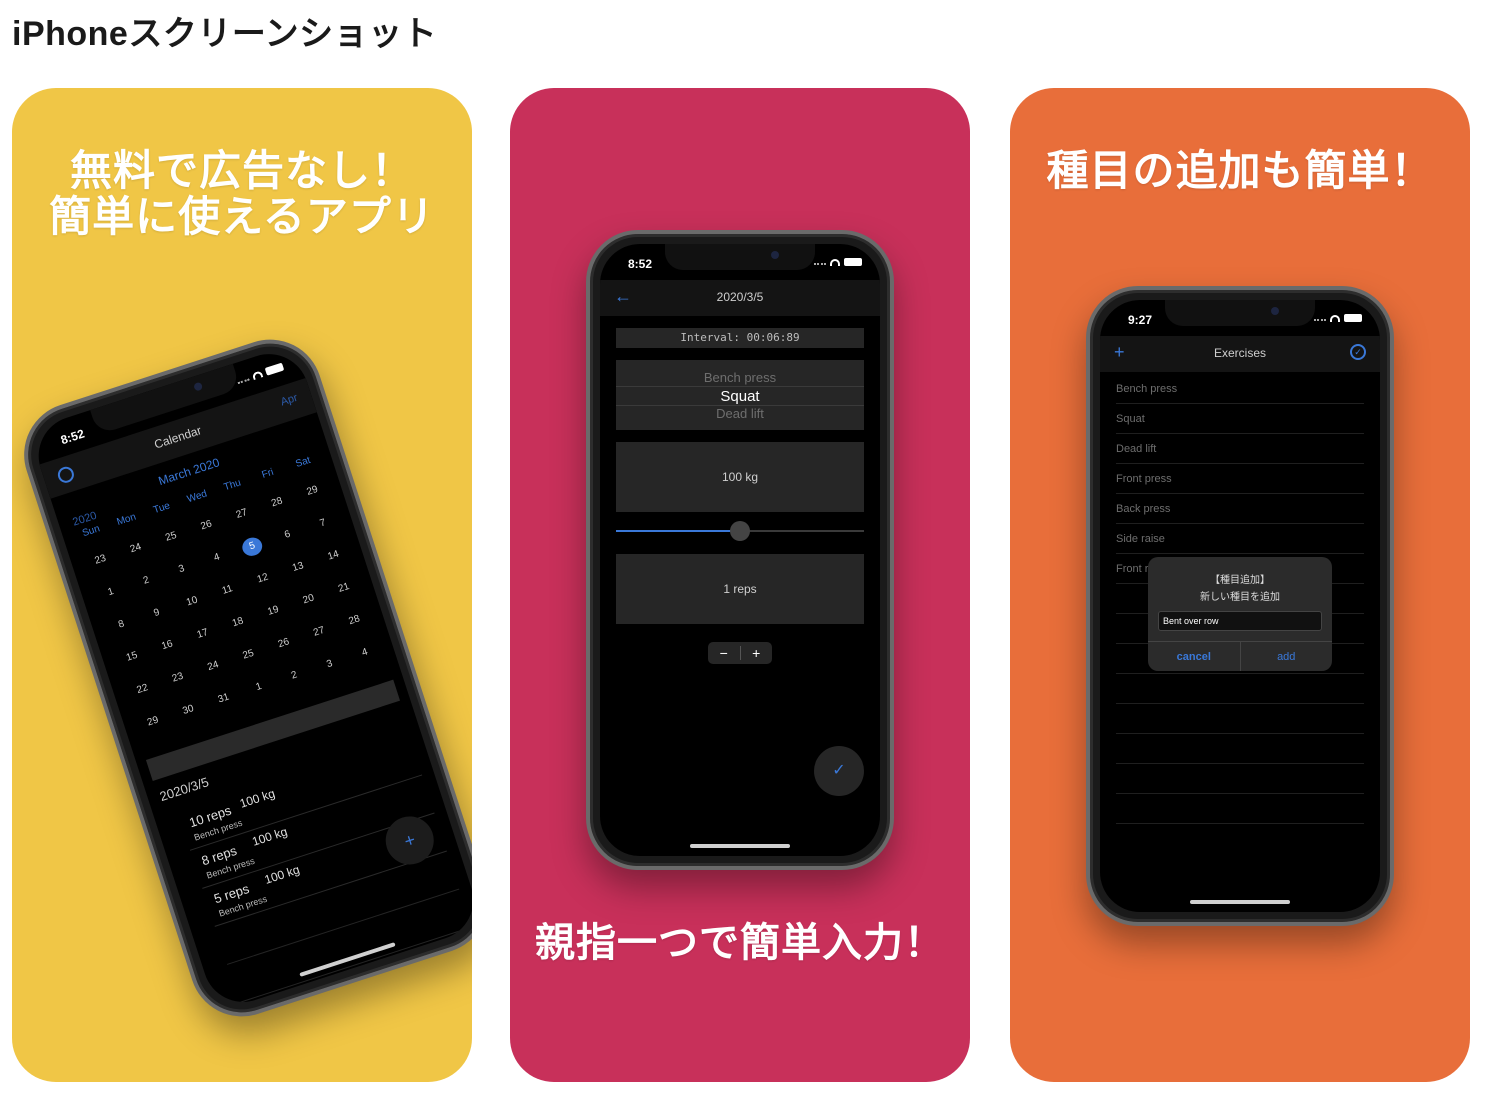 The image size is (1496, 1108). What do you see at coordinates (724, 653) in the screenshot?
I see `decrement-button: −` at bounding box center [724, 653].